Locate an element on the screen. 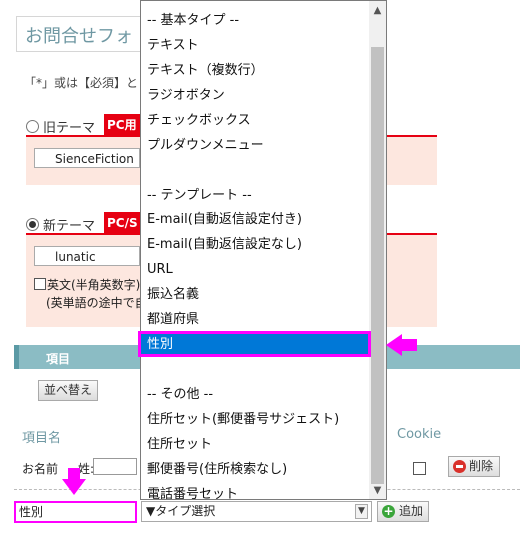 This screenshot has width=520, height=549. delete-button-label: 削除 is located at coordinates (481, 466).